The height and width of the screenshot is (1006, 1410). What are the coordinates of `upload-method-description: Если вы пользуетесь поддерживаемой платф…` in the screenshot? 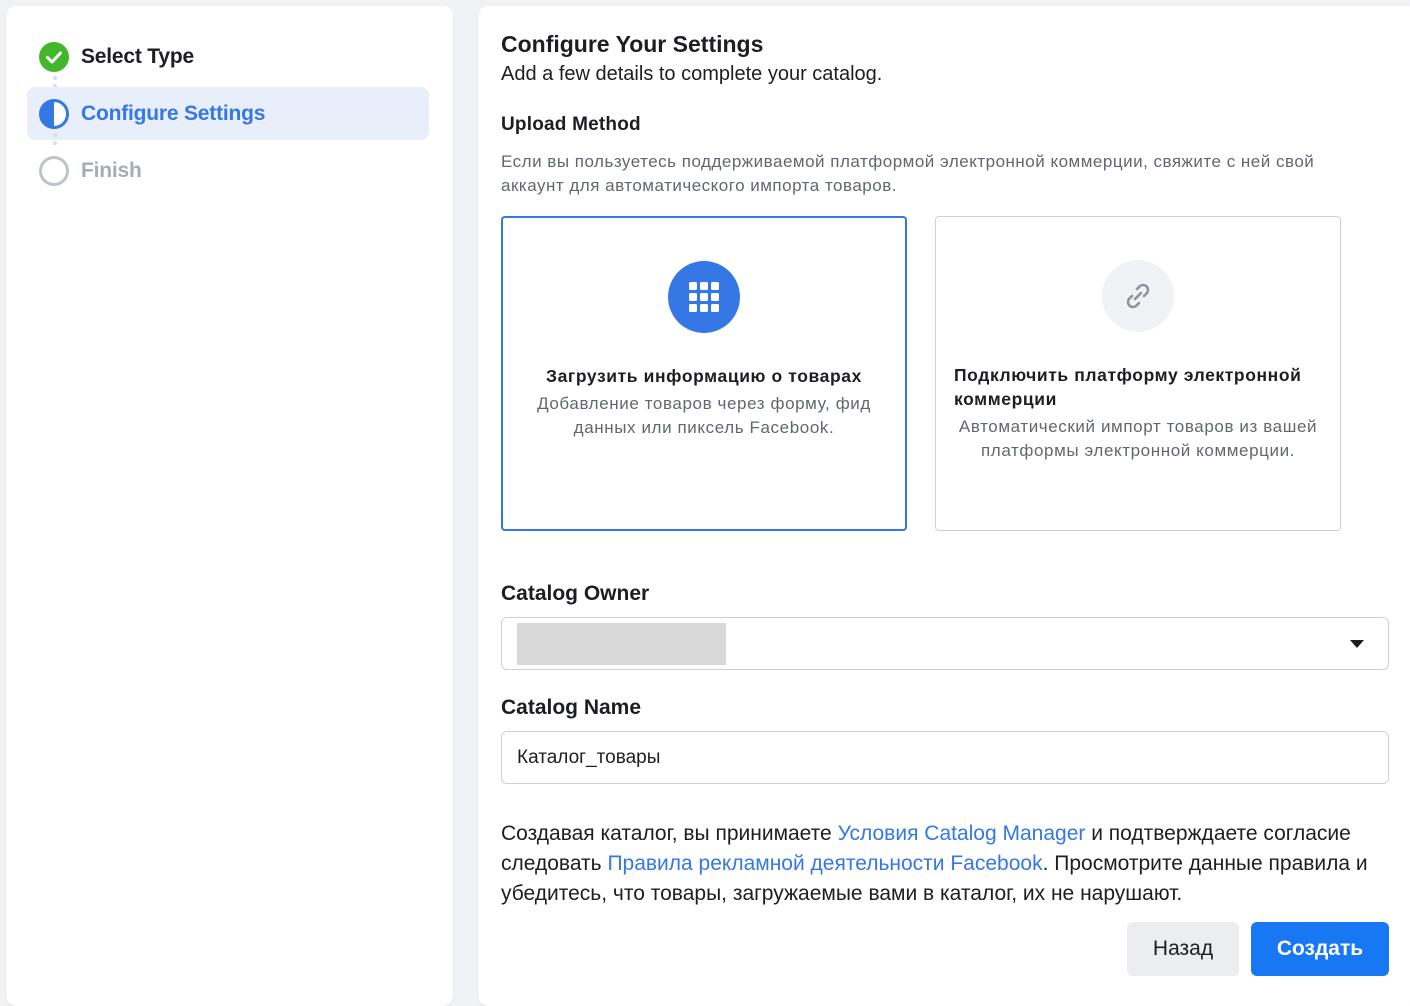 It's located at (908, 173).